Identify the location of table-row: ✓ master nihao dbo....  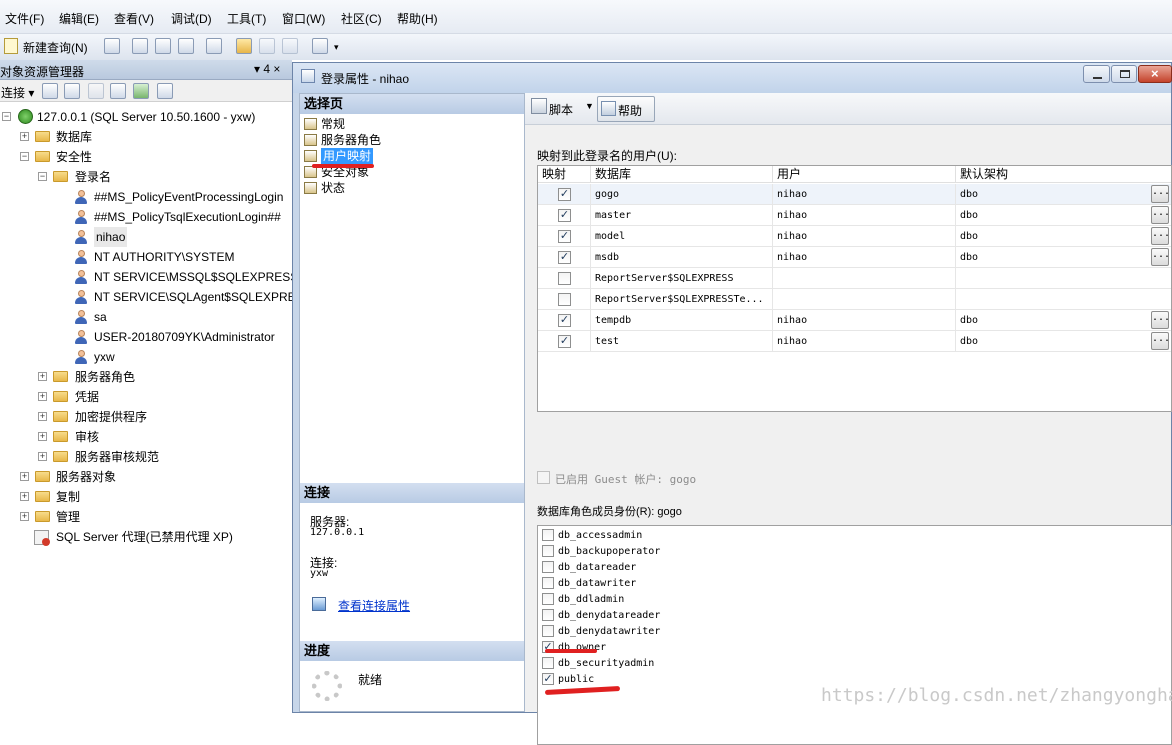
(854, 215).